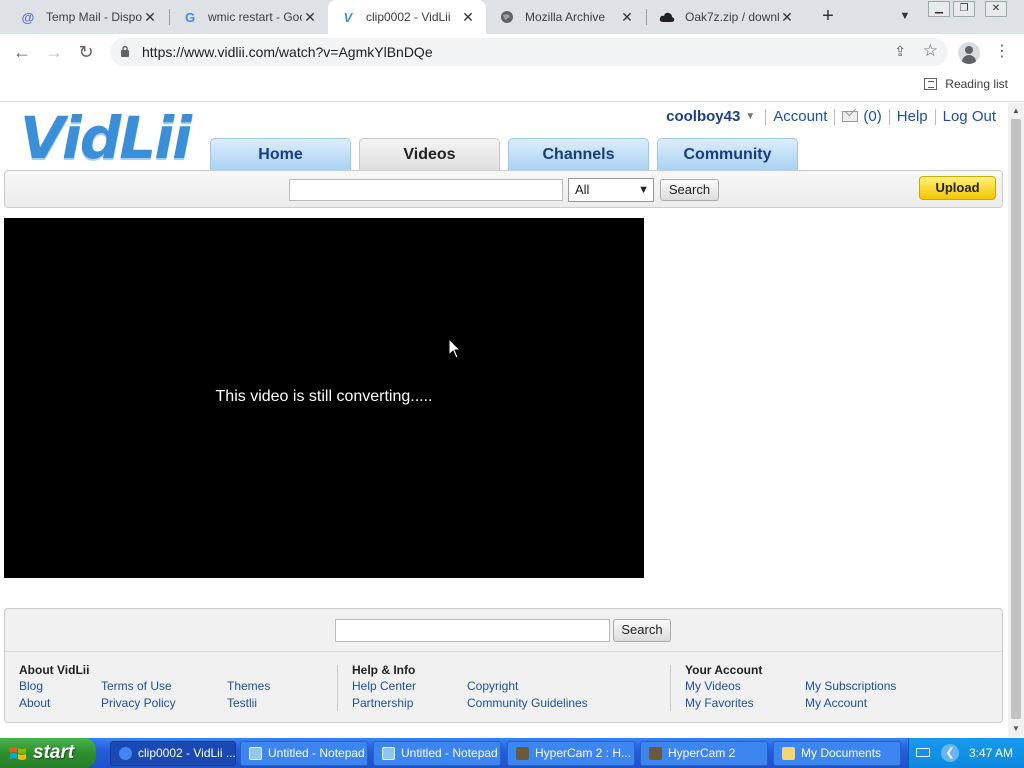 This screenshot has height=768, width=1024. I want to click on reading-list-button: Reading list, so click(966, 84).